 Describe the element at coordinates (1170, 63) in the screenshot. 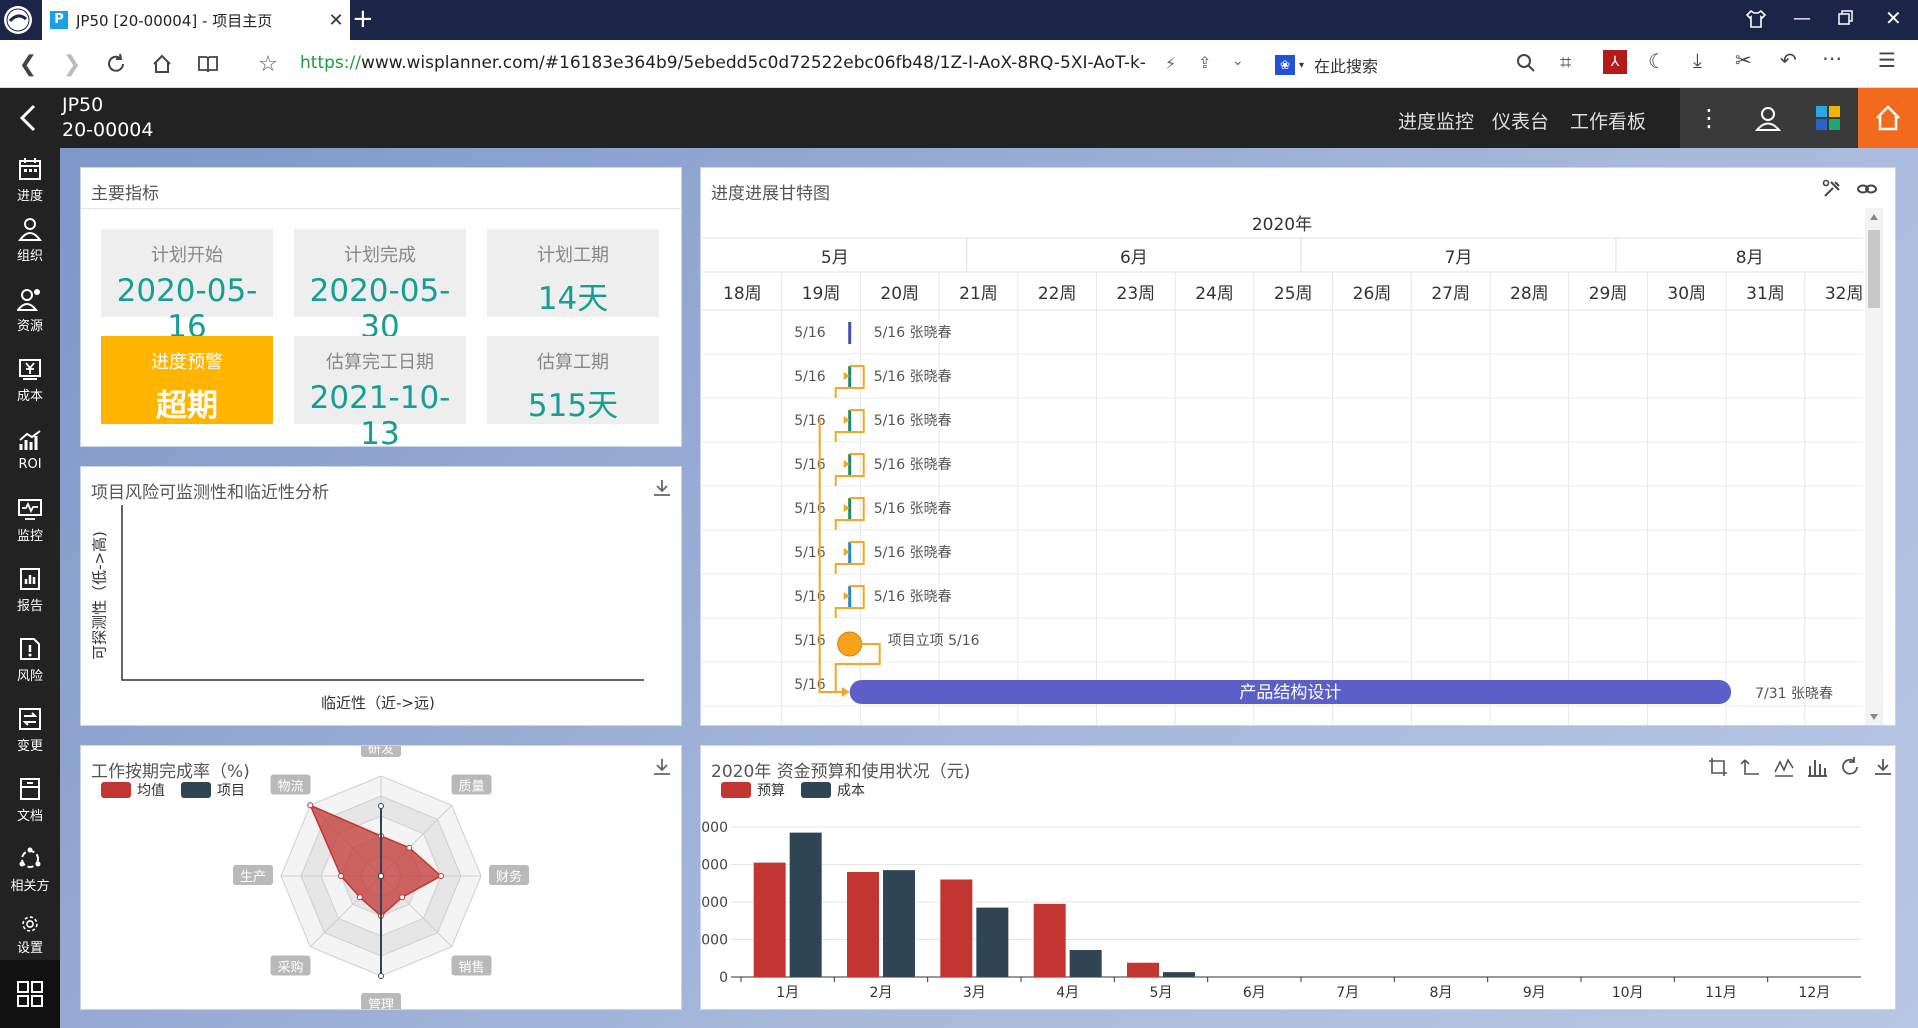

I see `lightning-icon: ⚡` at that location.